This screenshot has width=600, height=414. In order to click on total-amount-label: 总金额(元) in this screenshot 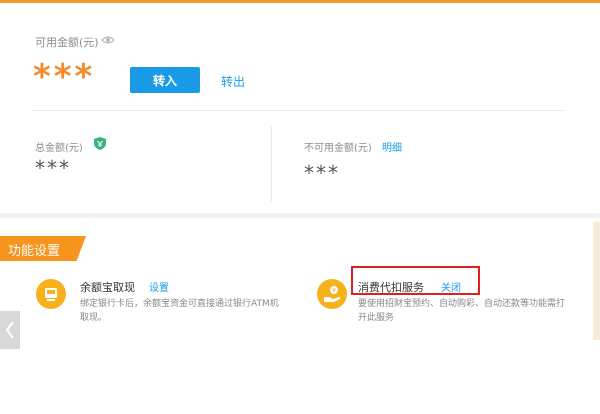, I will do `click(59, 148)`.